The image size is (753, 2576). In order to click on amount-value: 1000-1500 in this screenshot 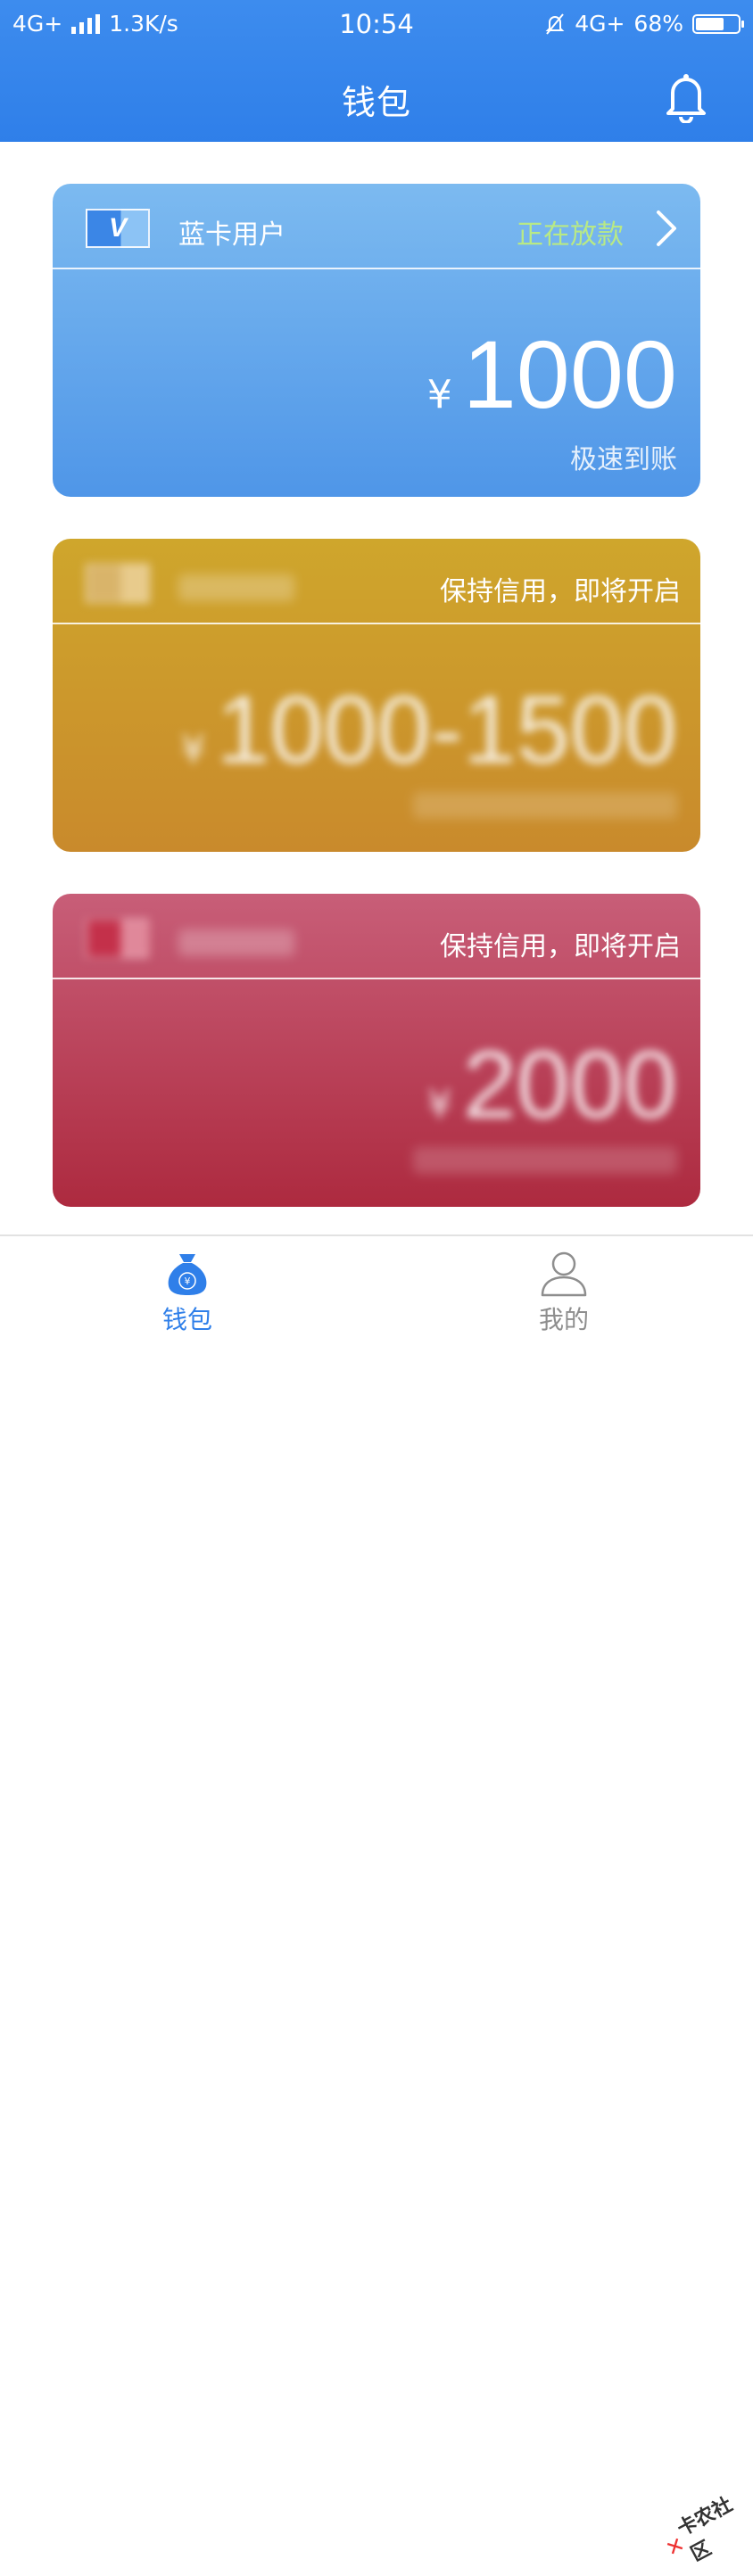, I will do `click(446, 729)`.